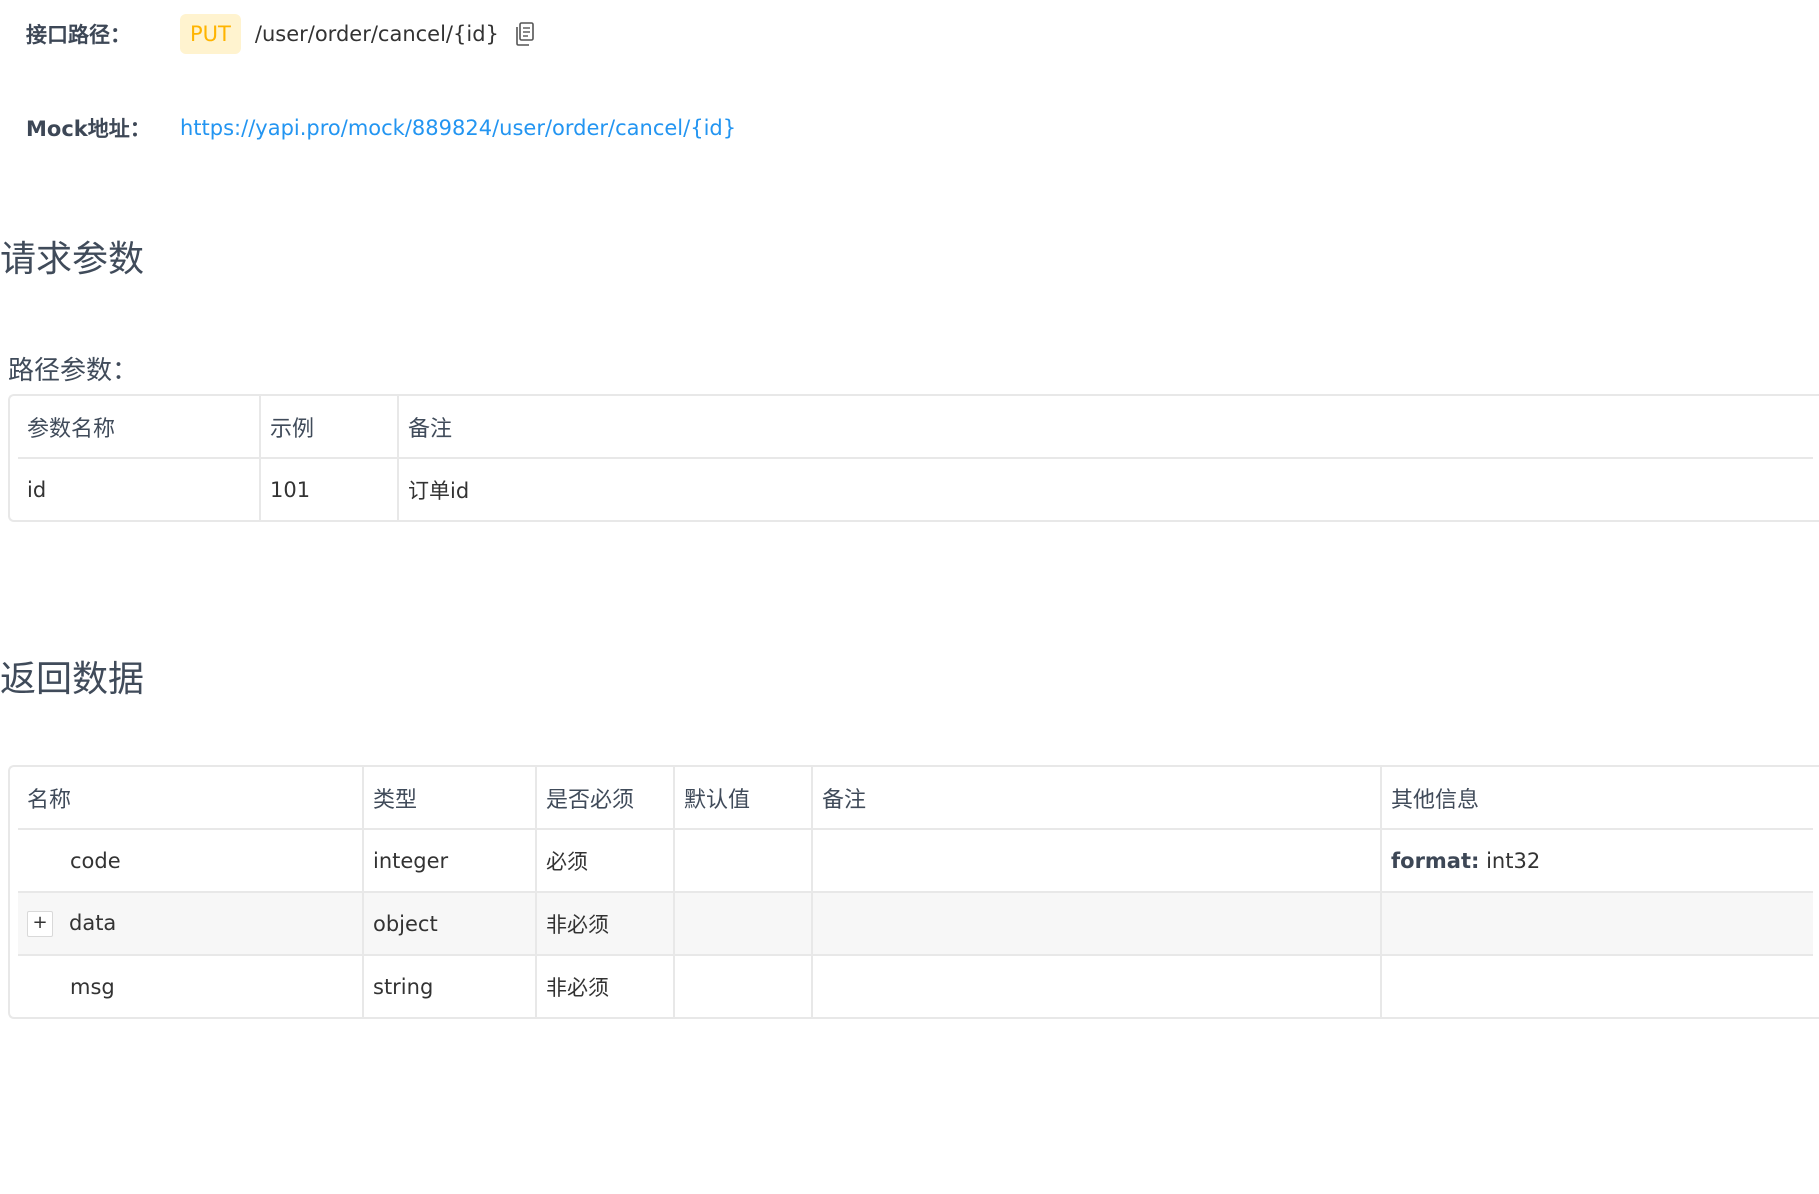  What do you see at coordinates (450, 798) in the screenshot?
I see `column-header-type: 类型` at bounding box center [450, 798].